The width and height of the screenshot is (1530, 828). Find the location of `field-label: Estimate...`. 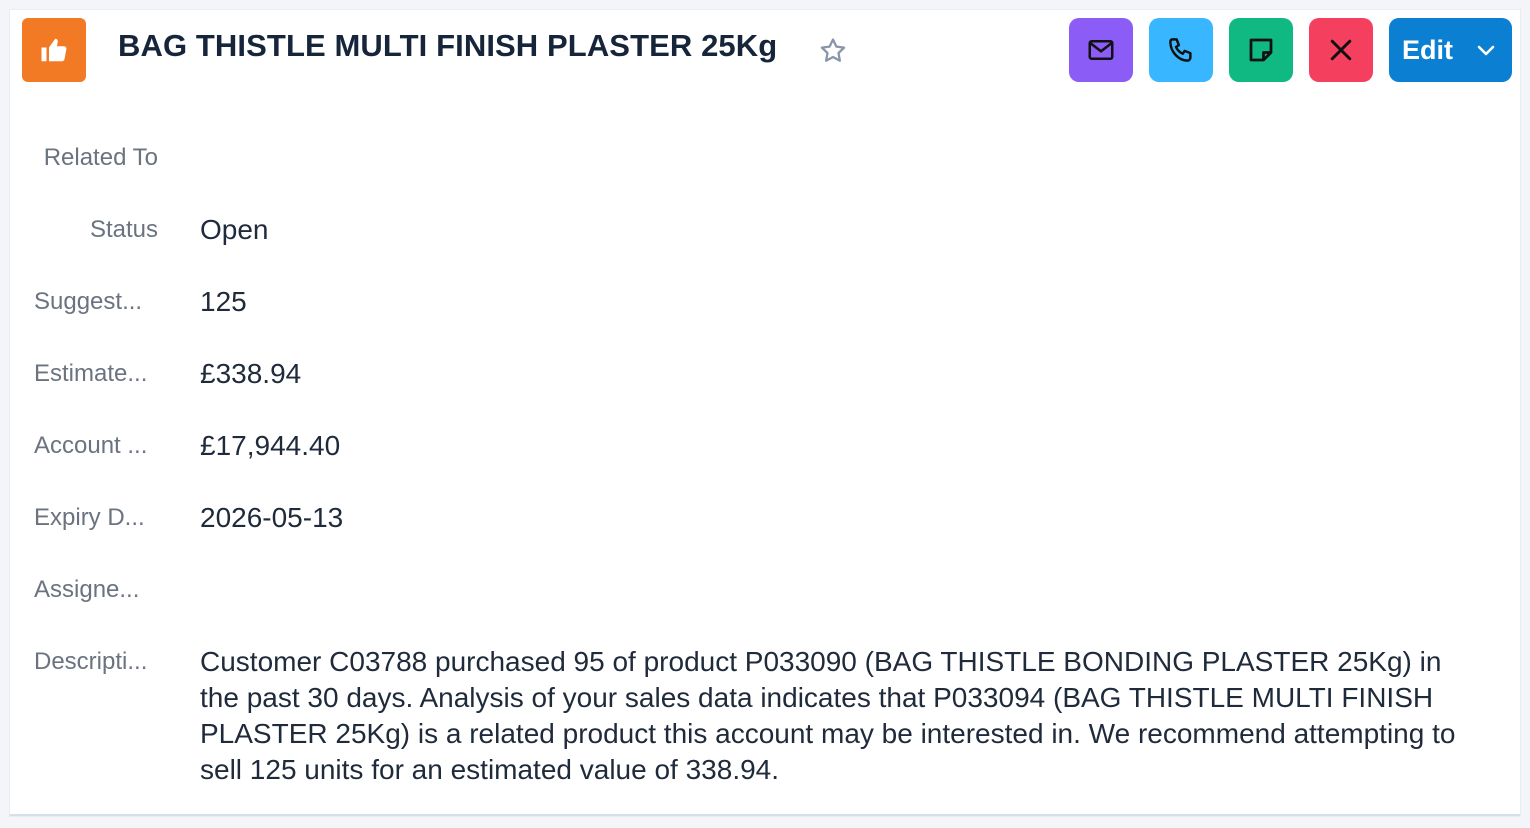

field-label: Estimate... is located at coordinates (91, 373).